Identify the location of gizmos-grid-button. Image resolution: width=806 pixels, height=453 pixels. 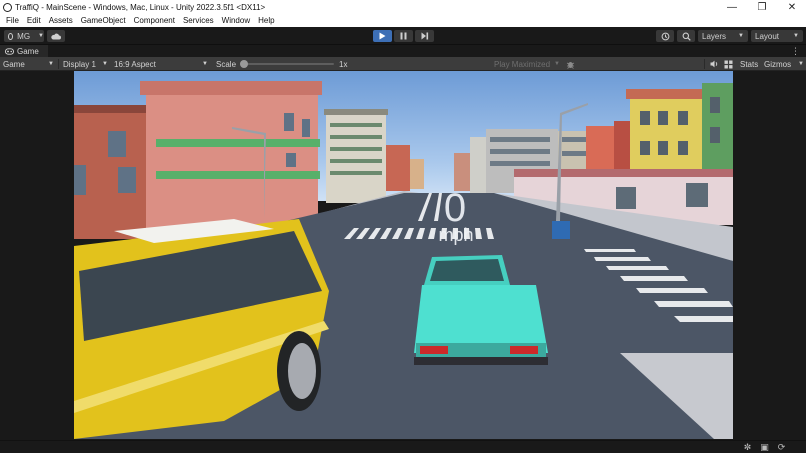
(728, 64).